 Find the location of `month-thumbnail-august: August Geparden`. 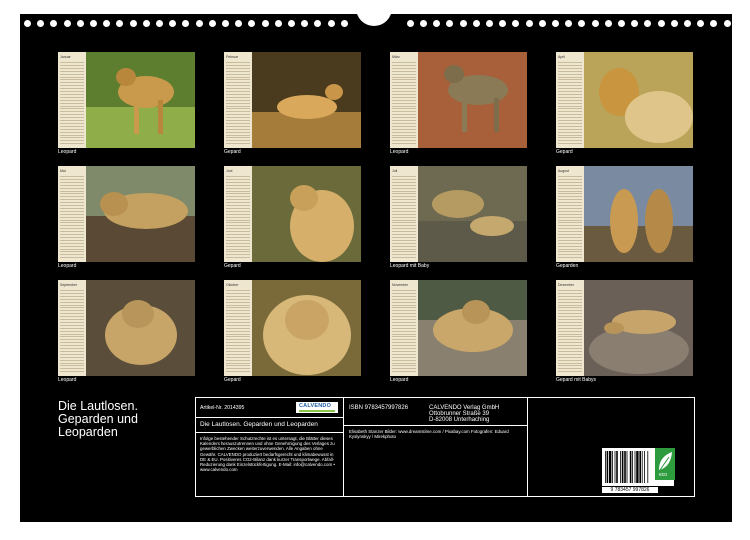

month-thumbnail-august: August Geparden is located at coordinates (624, 221).